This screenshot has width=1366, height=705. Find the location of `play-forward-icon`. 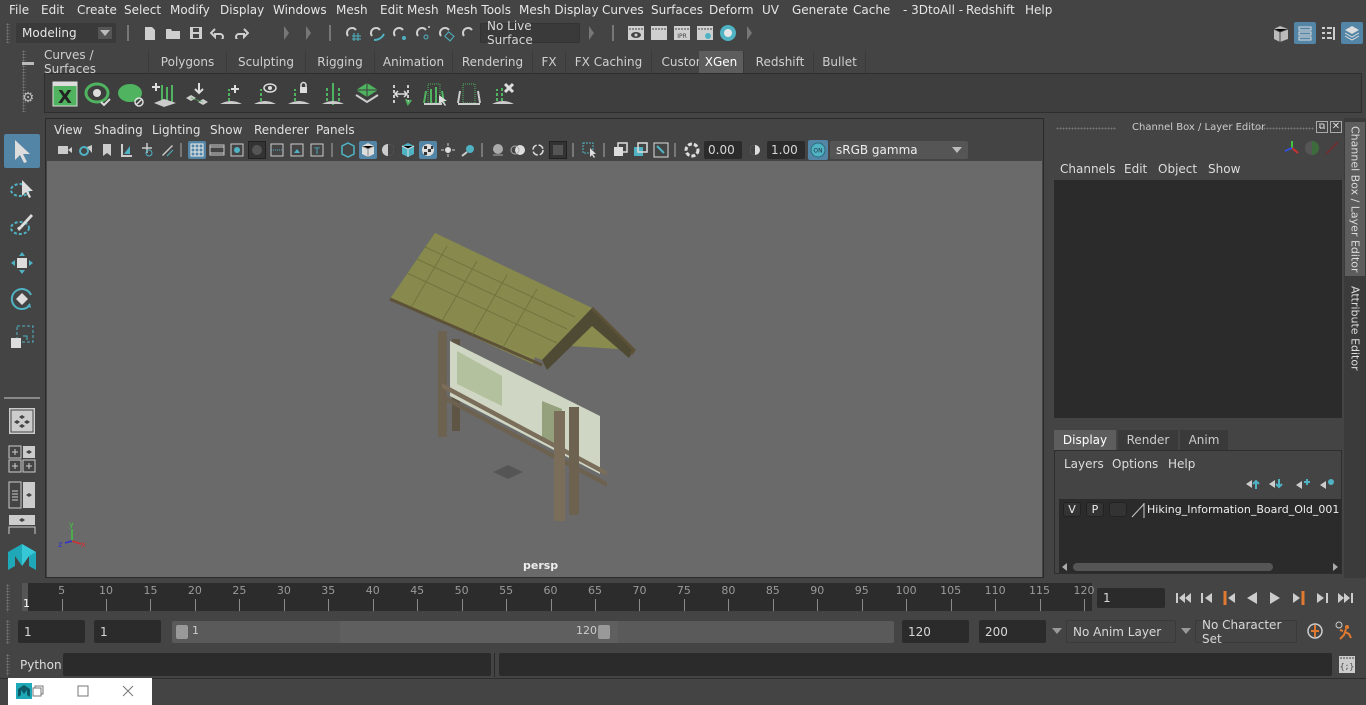

play-forward-icon is located at coordinates (1275, 598).